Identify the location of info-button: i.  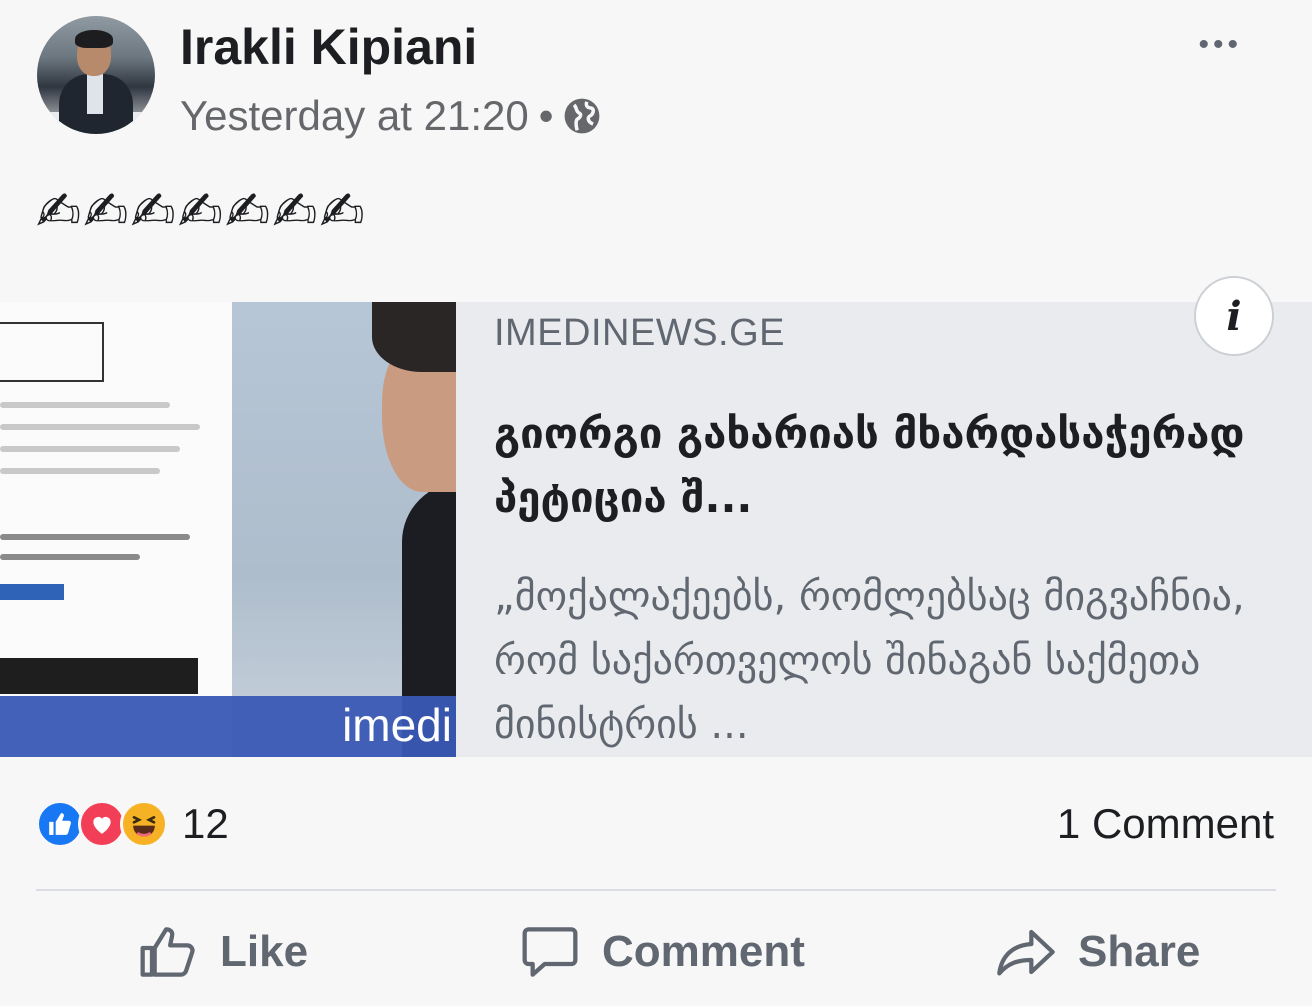
(1234, 316).